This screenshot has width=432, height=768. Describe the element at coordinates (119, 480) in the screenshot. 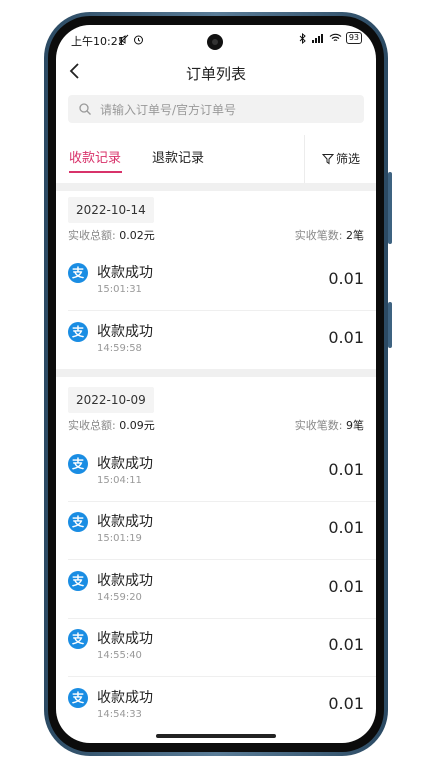

I see `record-time: 15:04:11` at that location.